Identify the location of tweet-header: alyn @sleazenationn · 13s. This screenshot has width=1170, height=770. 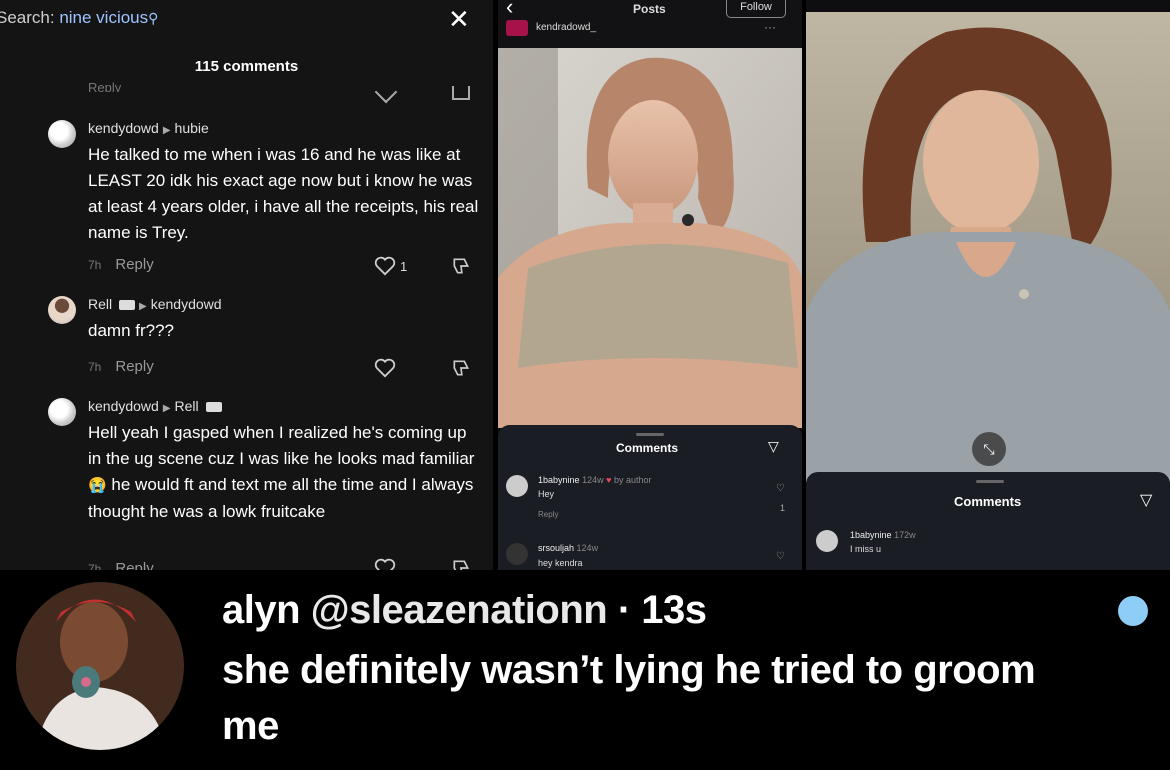
(464, 610).